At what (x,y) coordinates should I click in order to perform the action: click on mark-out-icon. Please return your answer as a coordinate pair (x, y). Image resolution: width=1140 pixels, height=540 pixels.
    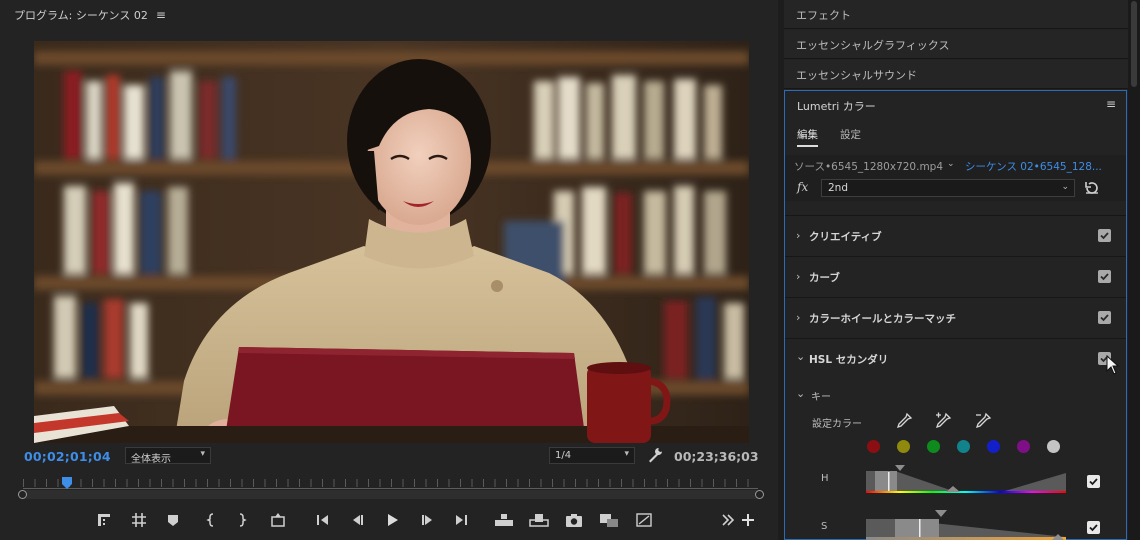
    Looking at the image, I should click on (242, 520).